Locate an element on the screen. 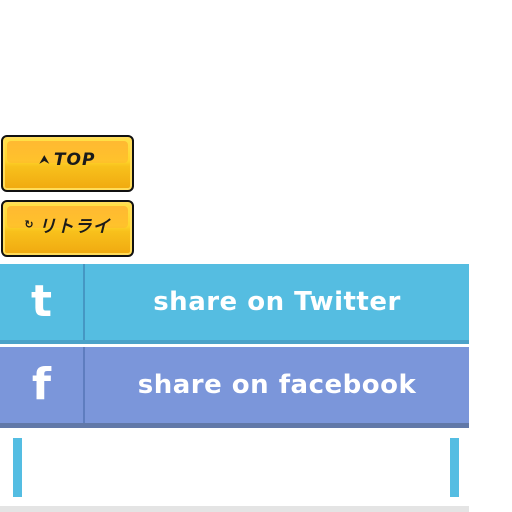 The height and width of the screenshot is (512, 512). twitter-icon-cell: t is located at coordinates (42, 302).